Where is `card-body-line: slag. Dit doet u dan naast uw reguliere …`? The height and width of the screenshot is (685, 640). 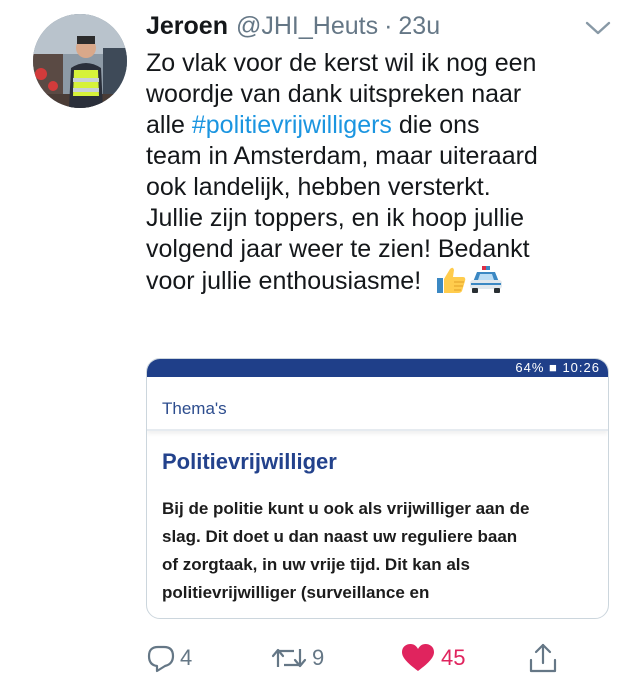 card-body-line: slag. Dit doet u dan naast uw reguliere … is located at coordinates (340, 536).